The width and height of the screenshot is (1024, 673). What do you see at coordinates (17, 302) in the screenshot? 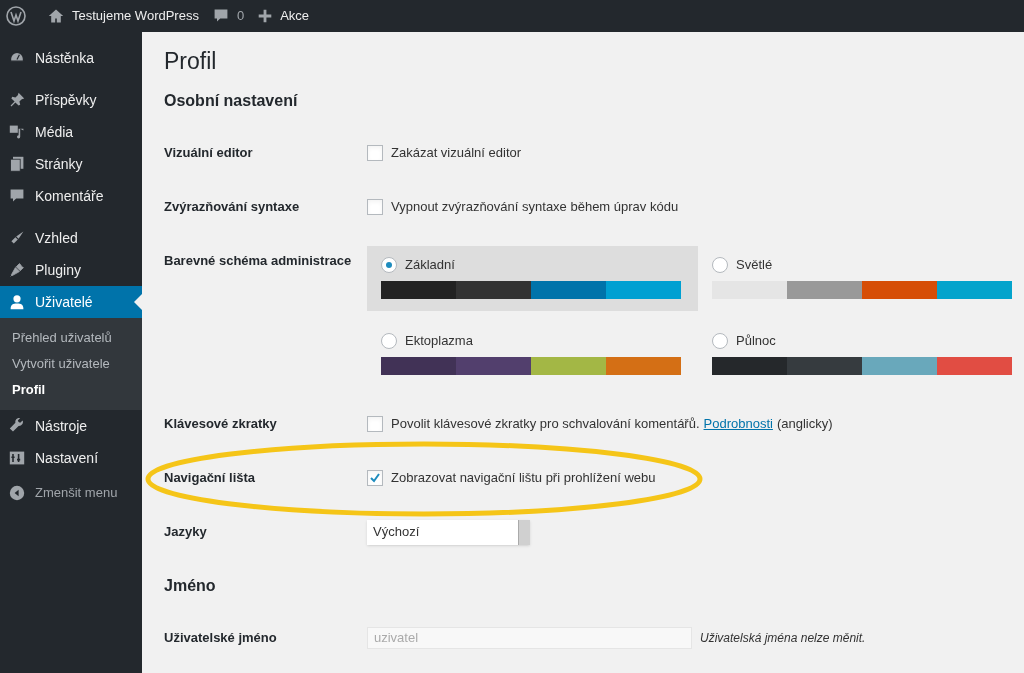
I see `user-icon` at bounding box center [17, 302].